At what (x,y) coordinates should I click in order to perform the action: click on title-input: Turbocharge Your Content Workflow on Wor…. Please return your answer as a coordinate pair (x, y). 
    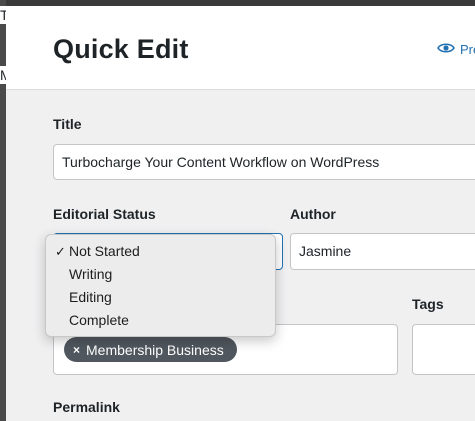
    Looking at the image, I should click on (264, 162).